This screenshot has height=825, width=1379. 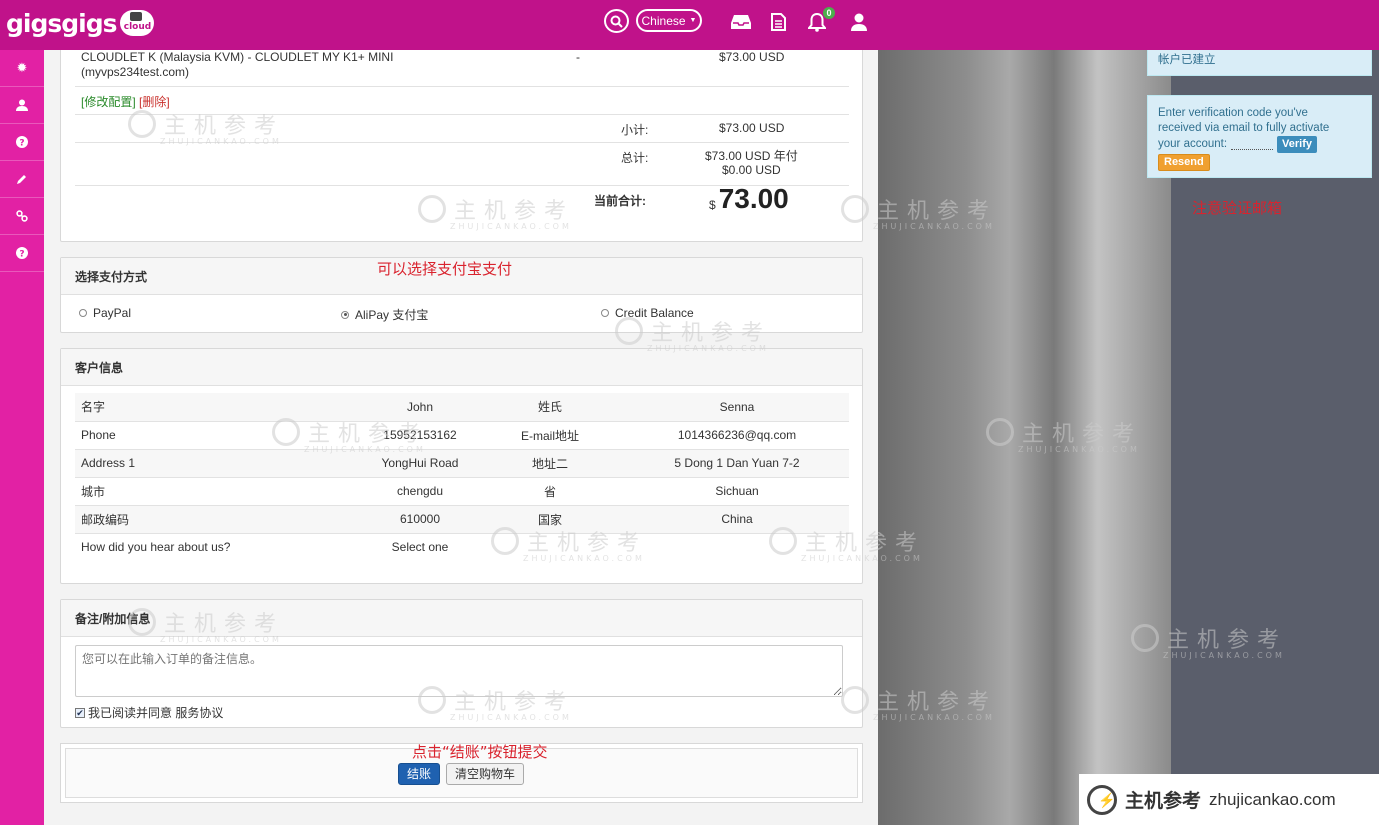 I want to click on total-value: $73.00 USD 年付 $0.00 USD, so click(x=751, y=163).